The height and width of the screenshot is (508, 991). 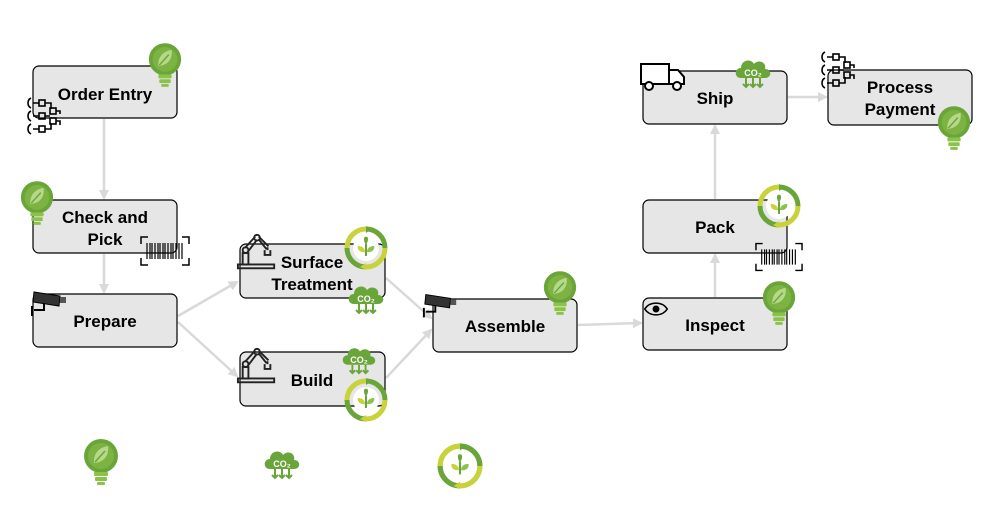 I want to click on legend-co2-label: CO₂, so click(x=282, y=464).